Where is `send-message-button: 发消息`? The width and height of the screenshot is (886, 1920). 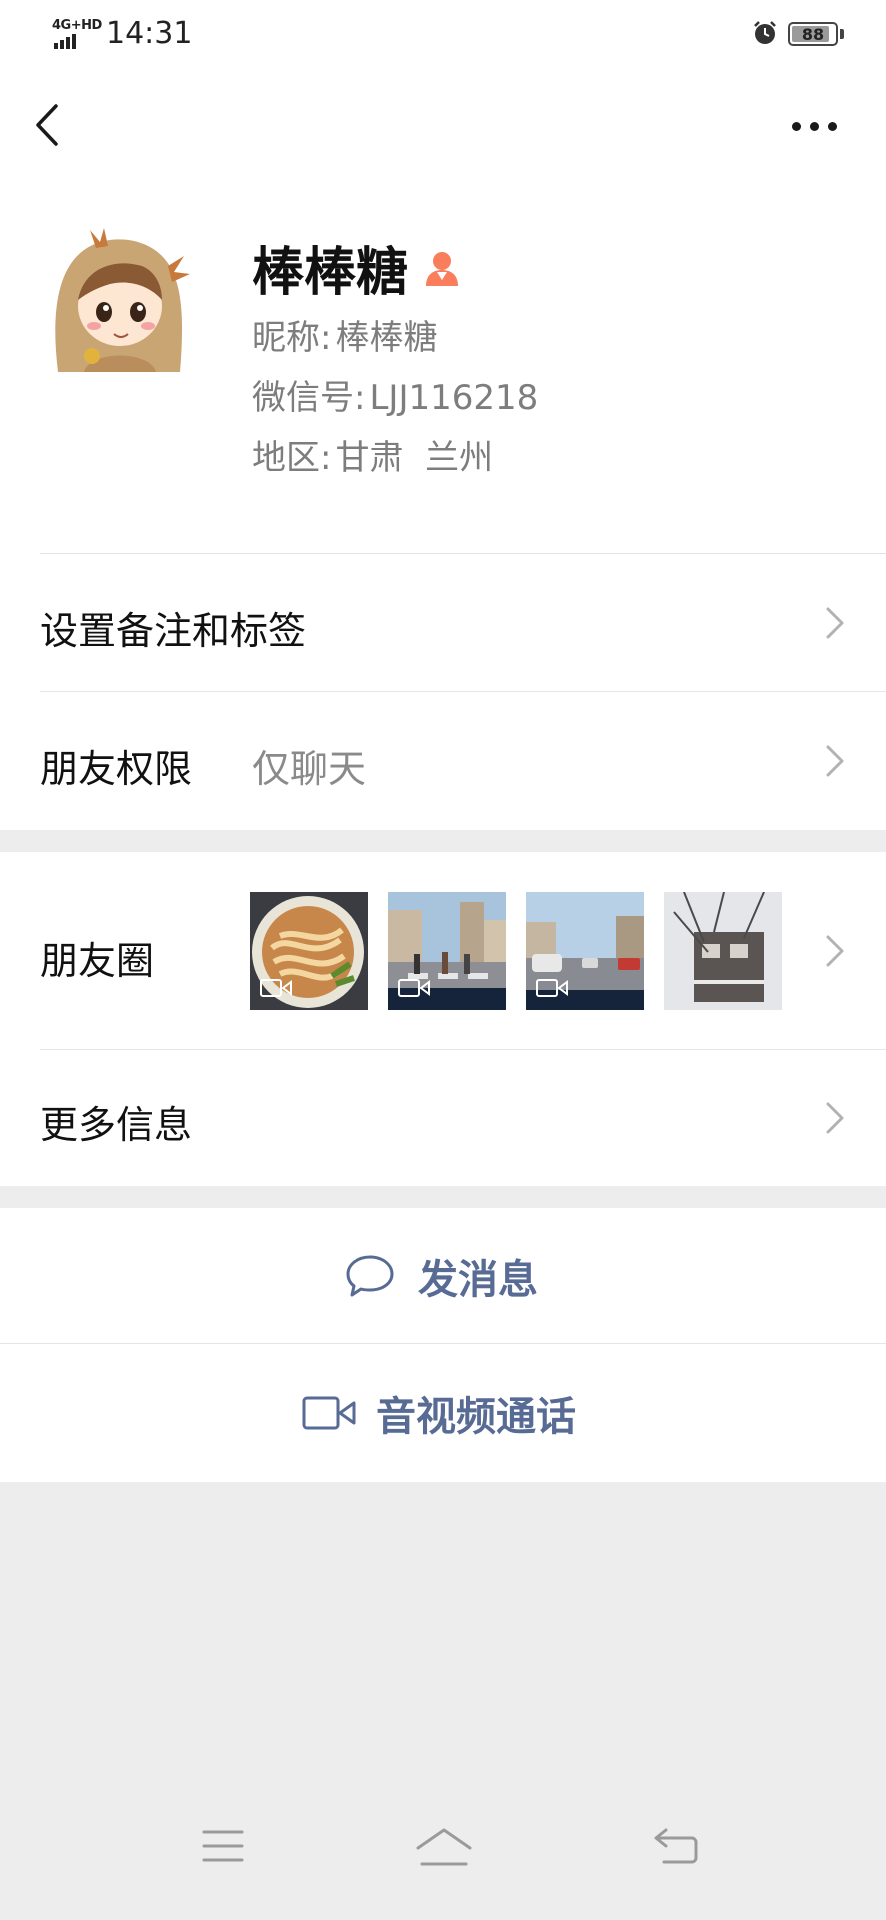
send-message-button: 发消息 is located at coordinates (443, 1276).